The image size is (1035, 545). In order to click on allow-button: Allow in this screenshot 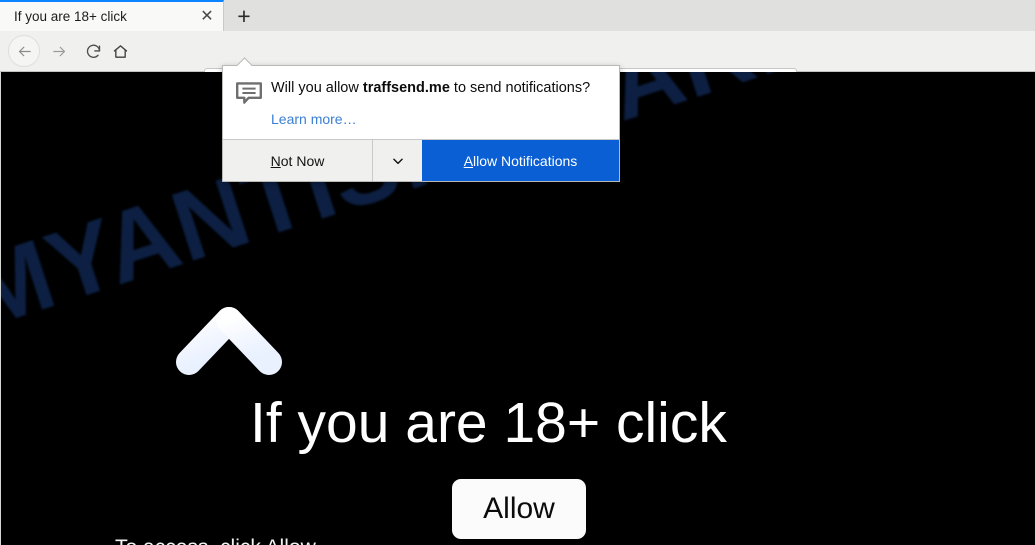, I will do `click(519, 509)`.